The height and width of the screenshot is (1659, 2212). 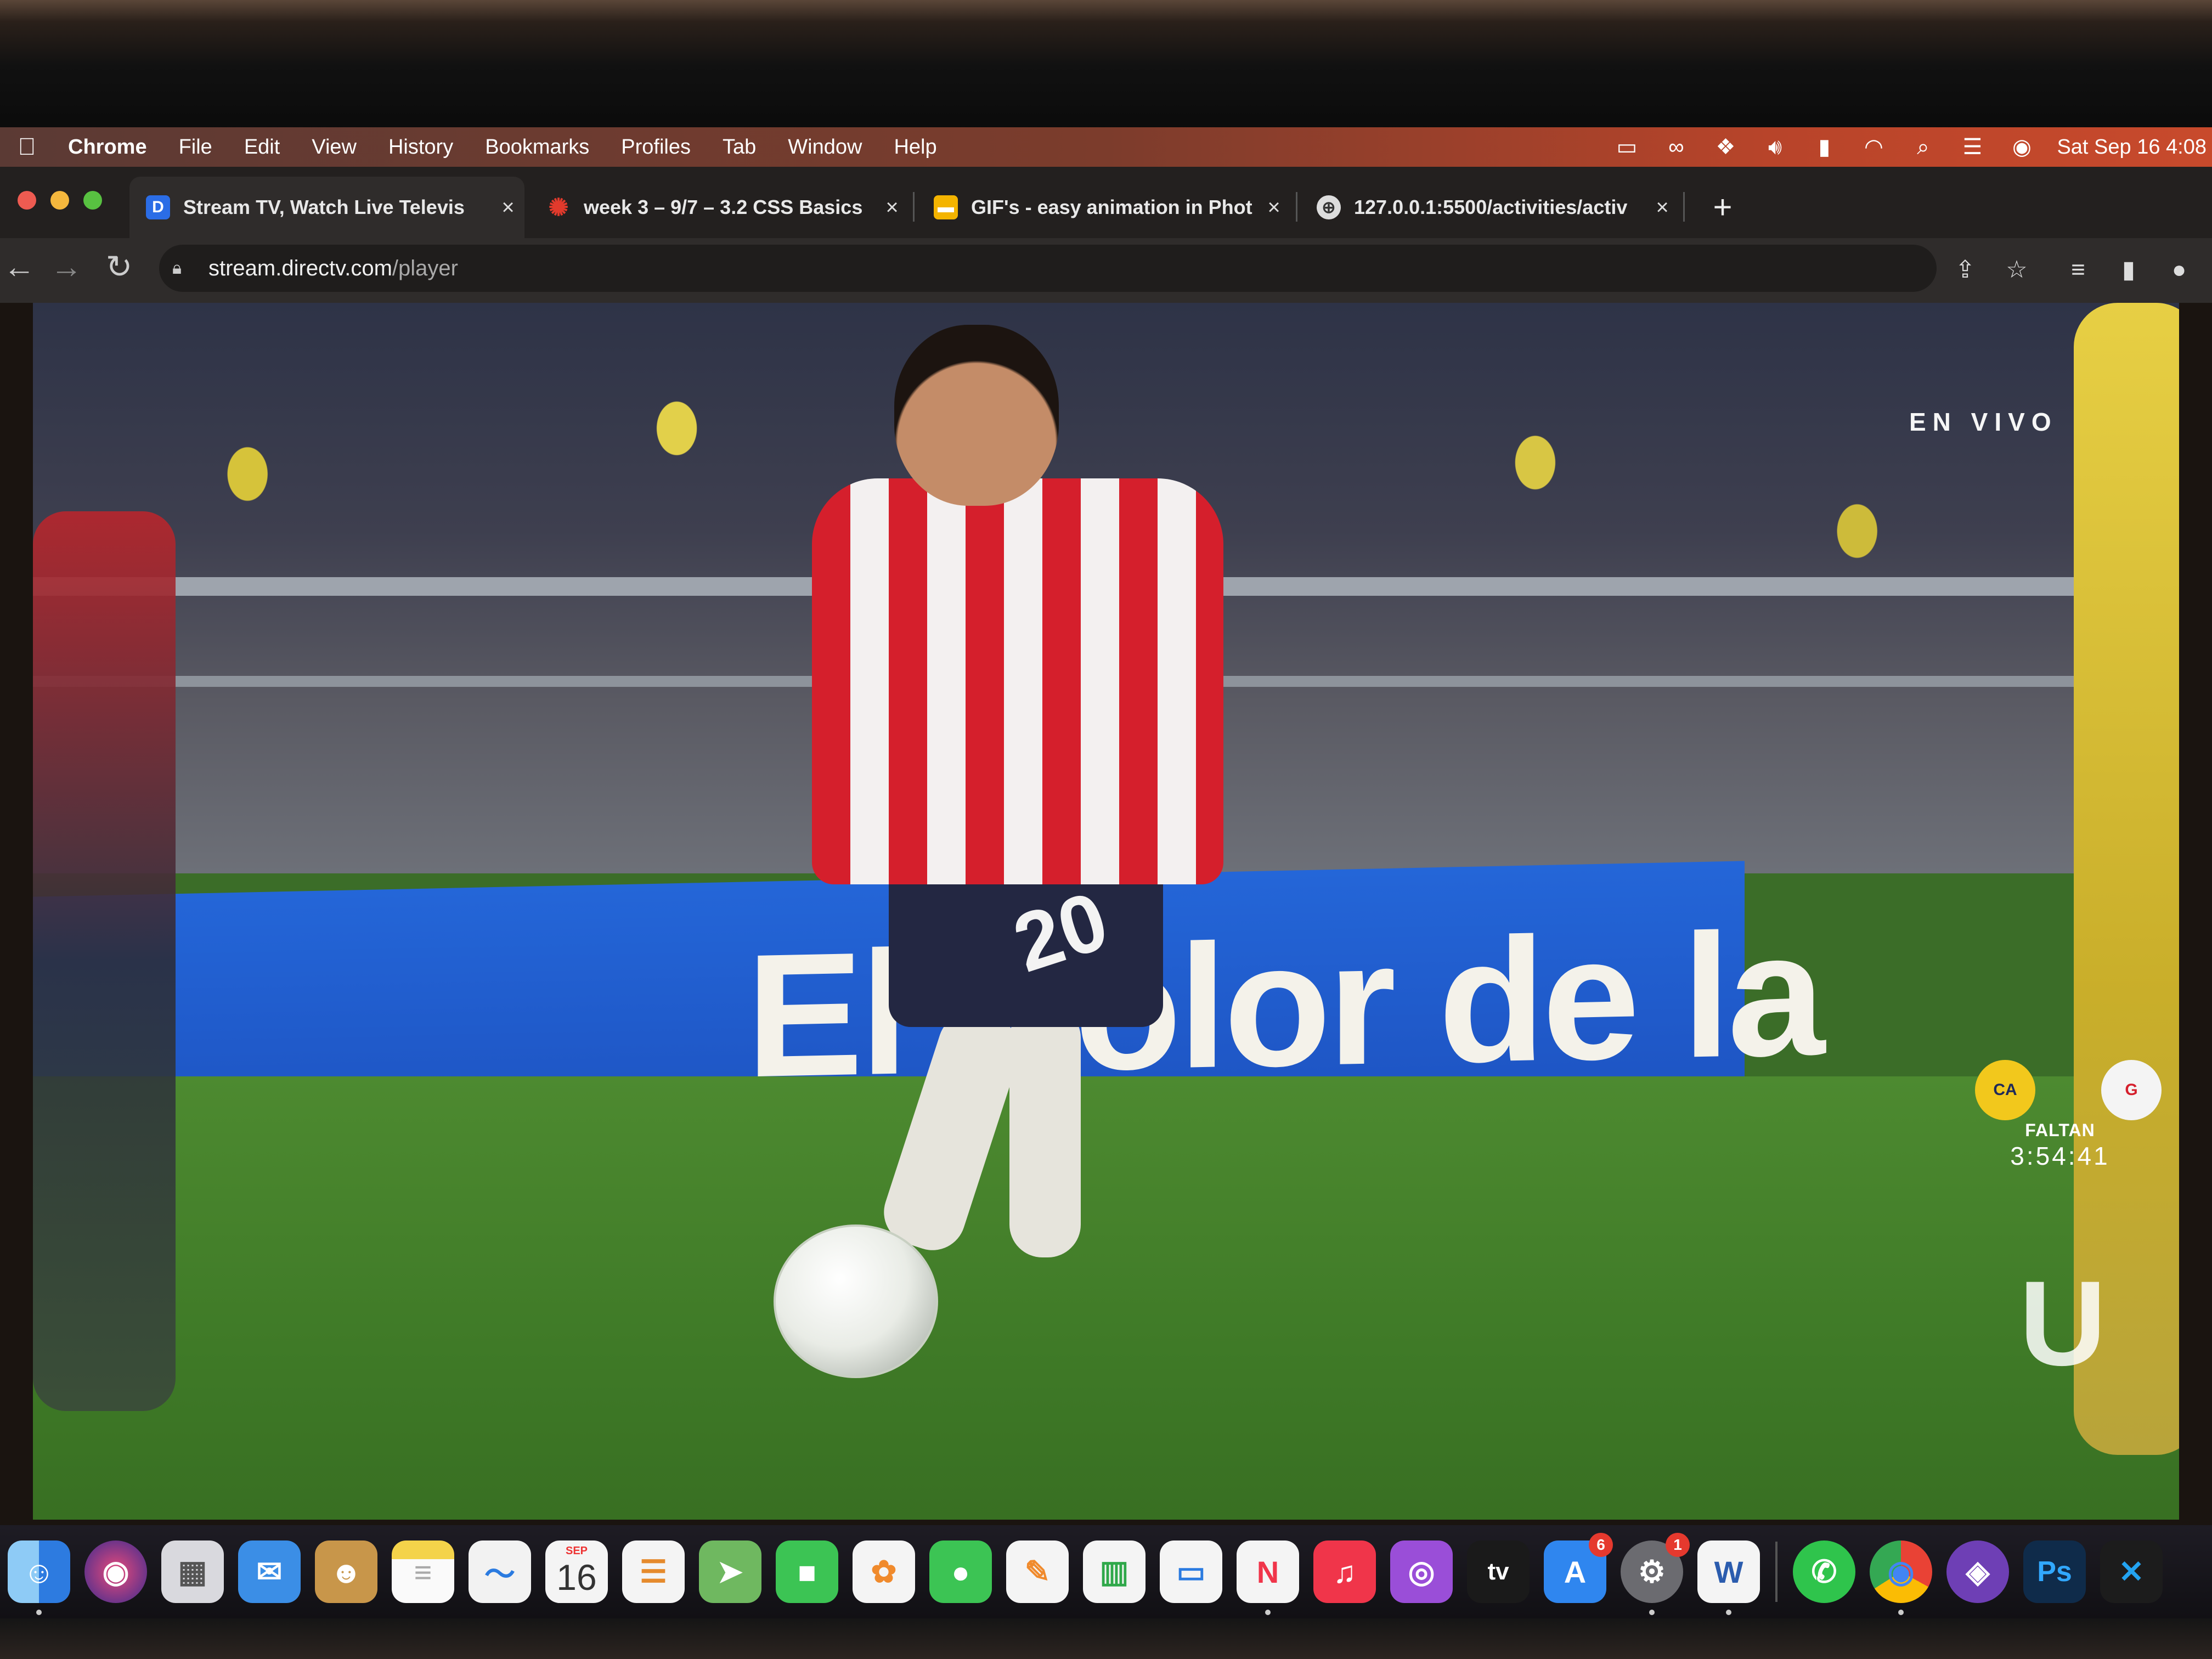 What do you see at coordinates (1114, 1572) in the screenshot?
I see `dock-numbers: ▥` at bounding box center [1114, 1572].